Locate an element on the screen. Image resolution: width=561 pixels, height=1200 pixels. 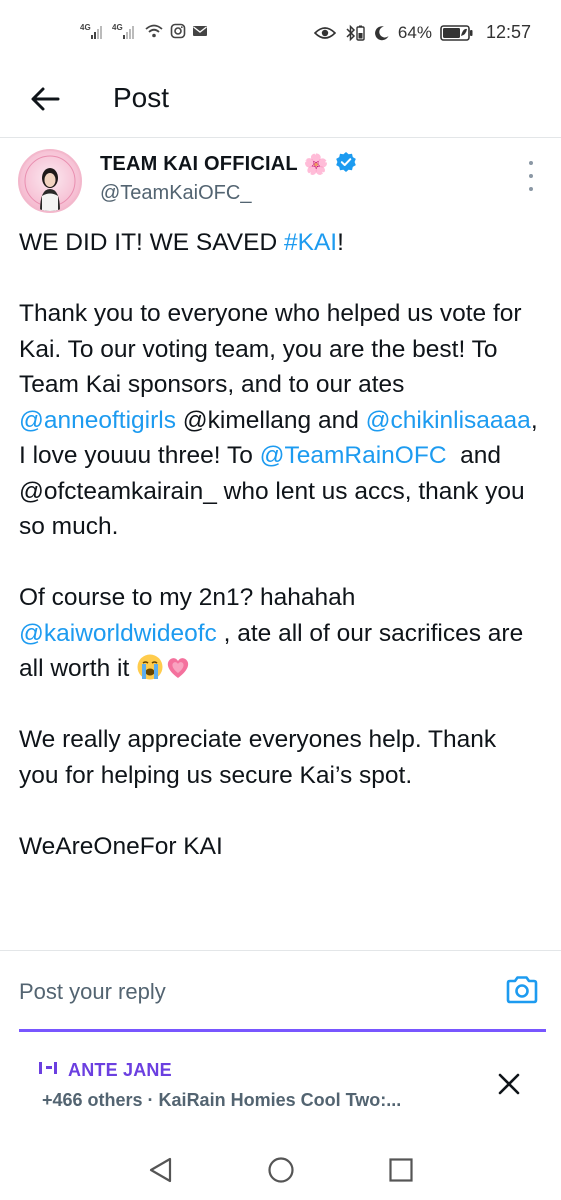
back-button is located at coordinates (45, 99).